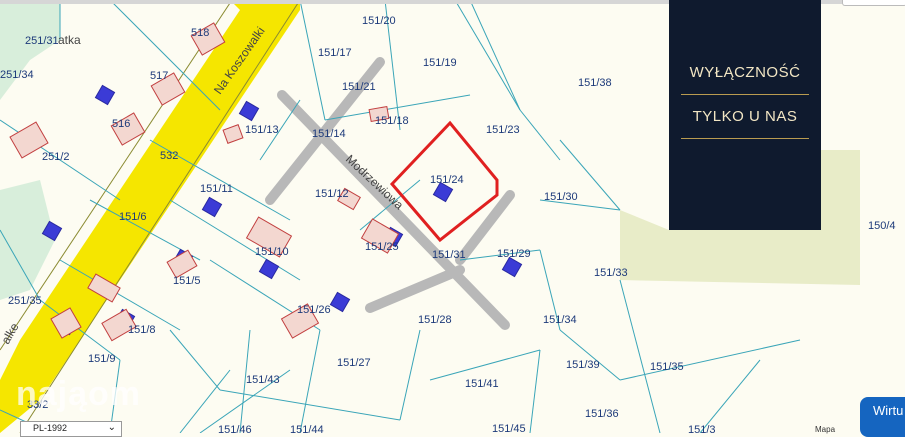  What do you see at coordinates (42, 41) in the screenshot?
I see `parcel-label: 251/31` at bounding box center [42, 41].